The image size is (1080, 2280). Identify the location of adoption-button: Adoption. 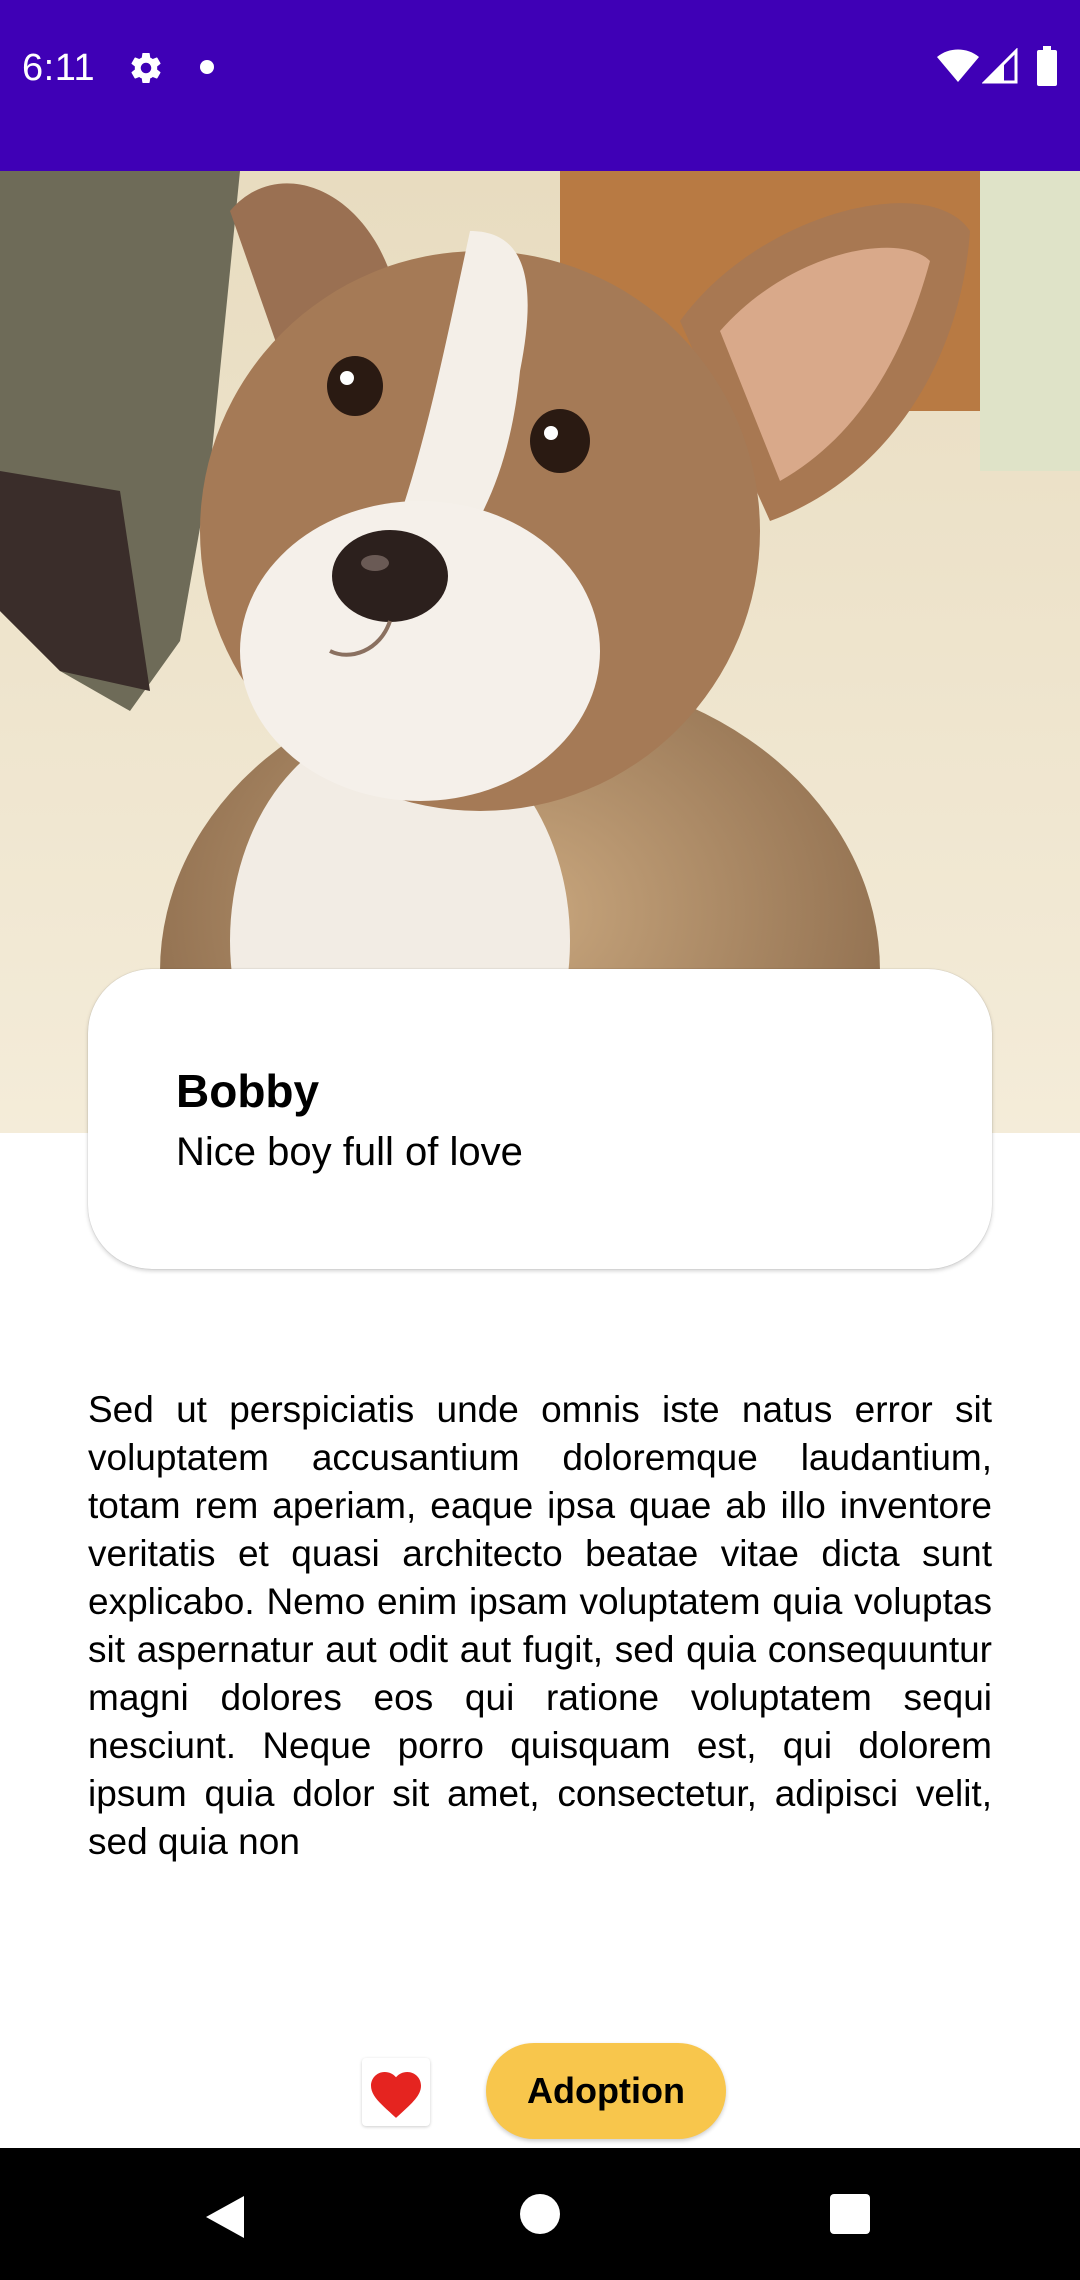
(606, 2091).